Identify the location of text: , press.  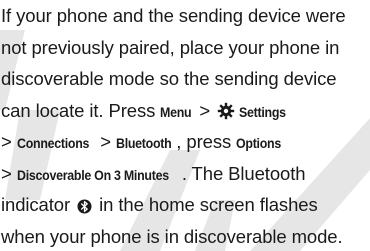
(206, 141).